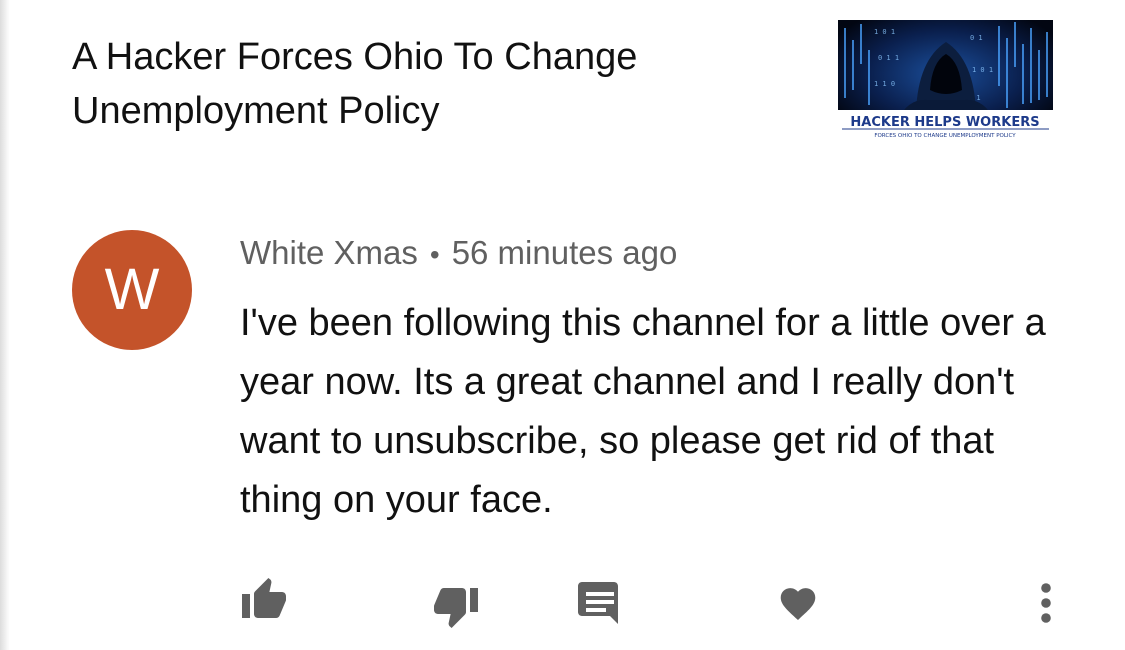 The height and width of the screenshot is (650, 1125). I want to click on reply-icon, so click(600, 604).